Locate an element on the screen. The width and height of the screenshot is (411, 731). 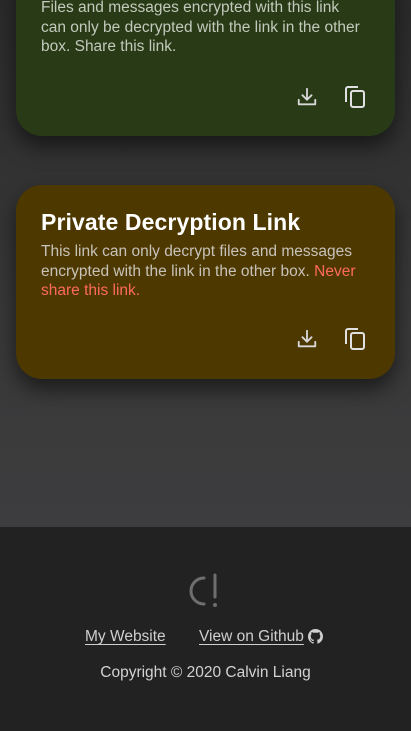
my-website-link: My Website is located at coordinates (125, 637).